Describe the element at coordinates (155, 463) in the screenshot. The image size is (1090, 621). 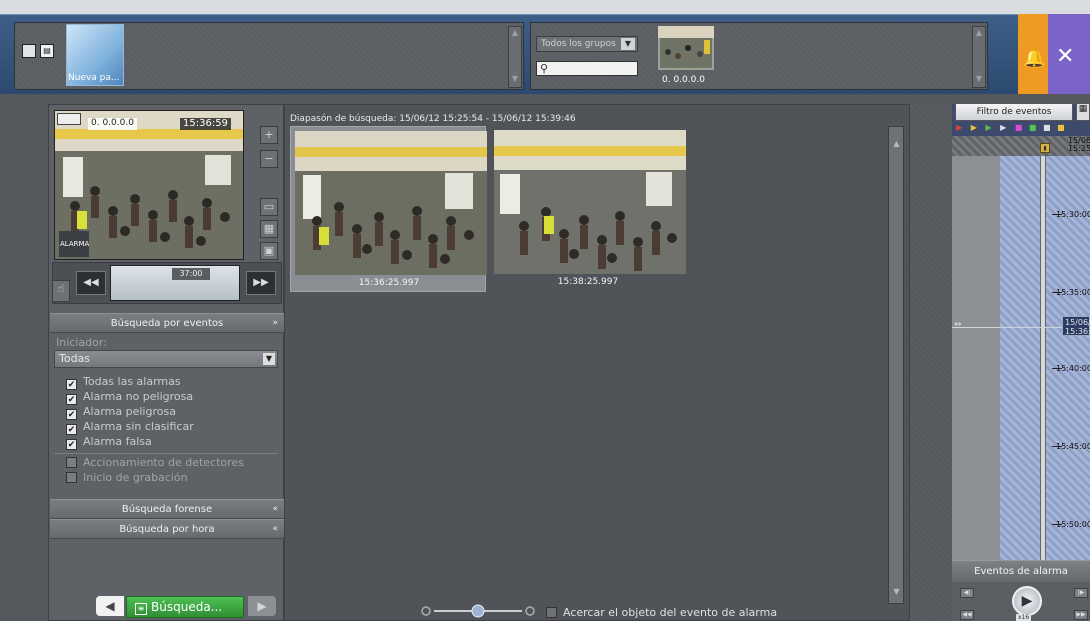
I see `checkbox-detectors: Accionamiento de detectores` at that location.